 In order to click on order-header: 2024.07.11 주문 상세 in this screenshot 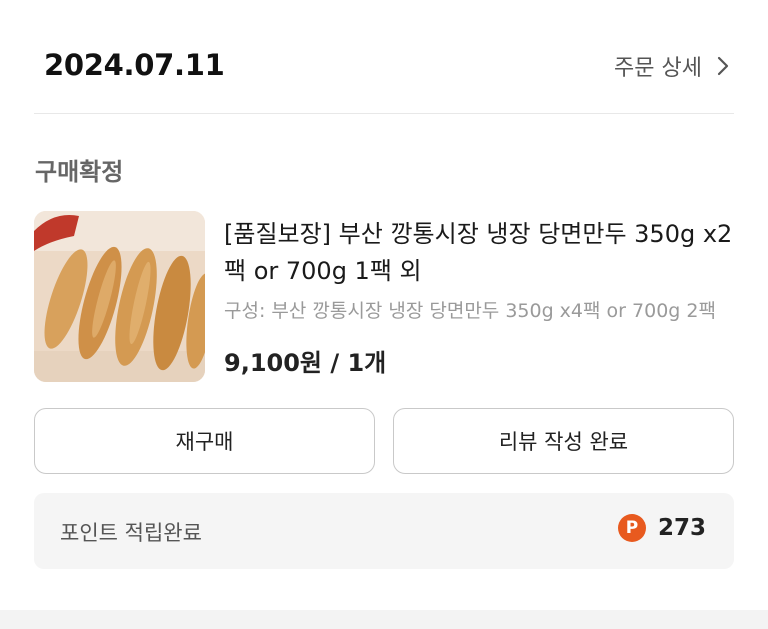, I will do `click(384, 67)`.